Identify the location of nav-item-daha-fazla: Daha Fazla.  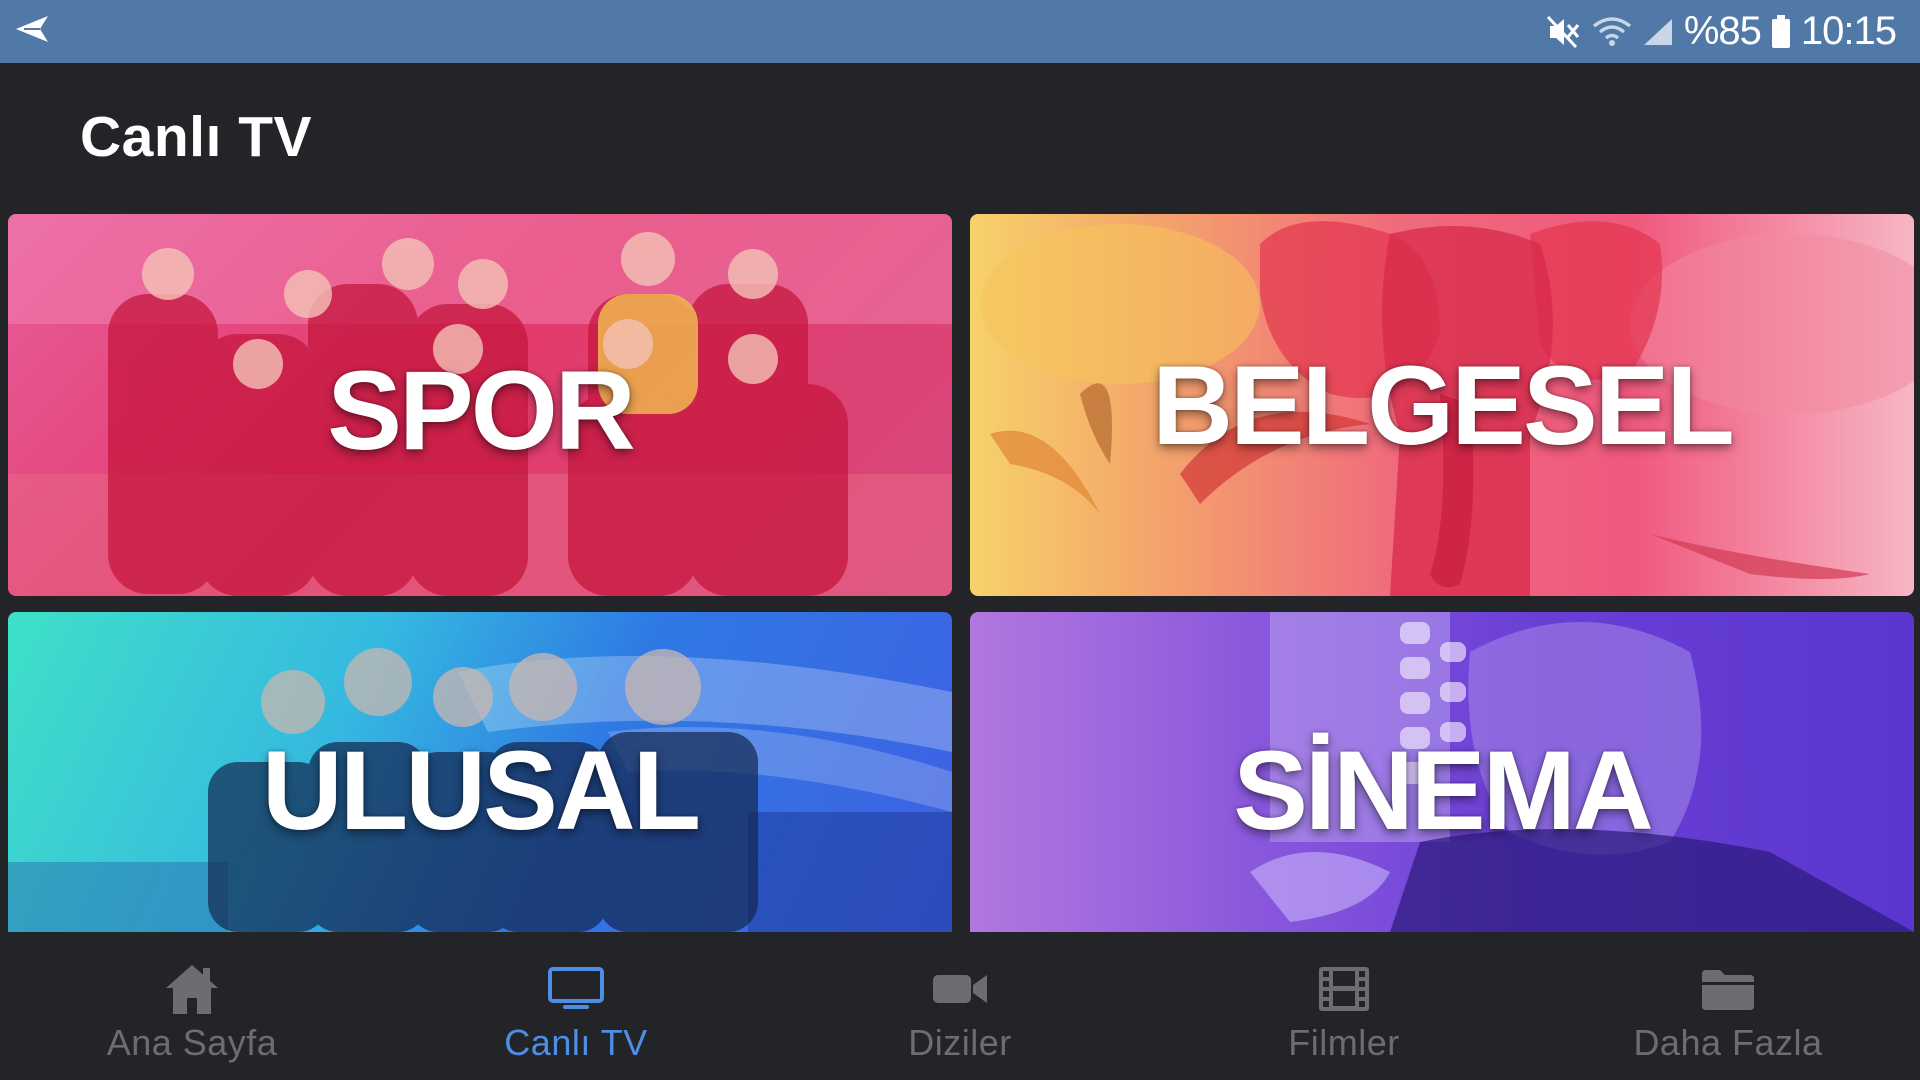
(1728, 1006).